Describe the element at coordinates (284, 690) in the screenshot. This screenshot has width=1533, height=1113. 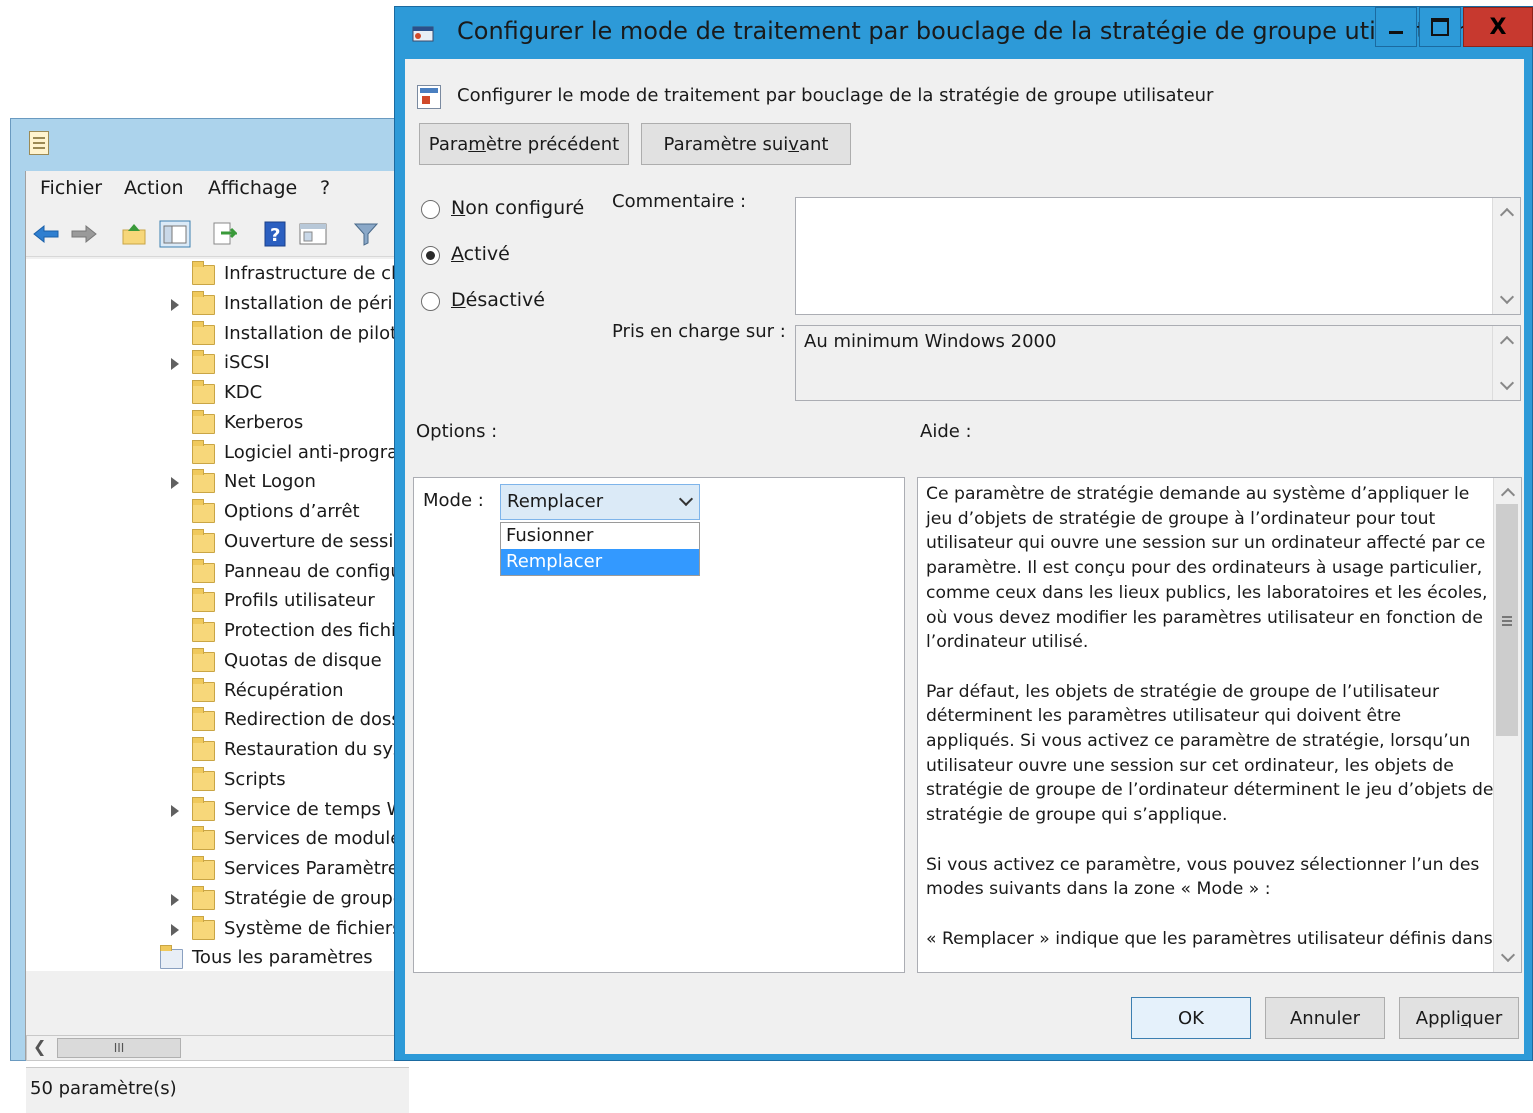
I see `tree-item-label: Récupération` at that location.